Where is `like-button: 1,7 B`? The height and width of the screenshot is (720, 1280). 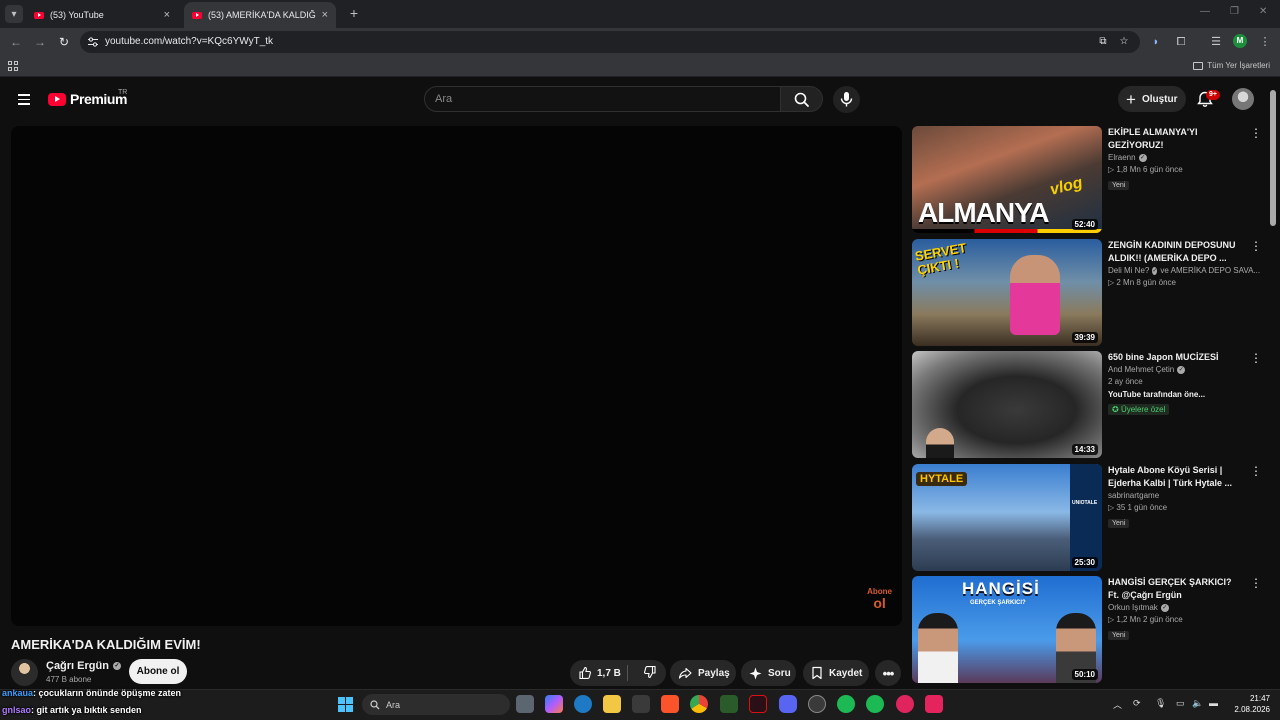 like-button: 1,7 B is located at coordinates (599, 673).